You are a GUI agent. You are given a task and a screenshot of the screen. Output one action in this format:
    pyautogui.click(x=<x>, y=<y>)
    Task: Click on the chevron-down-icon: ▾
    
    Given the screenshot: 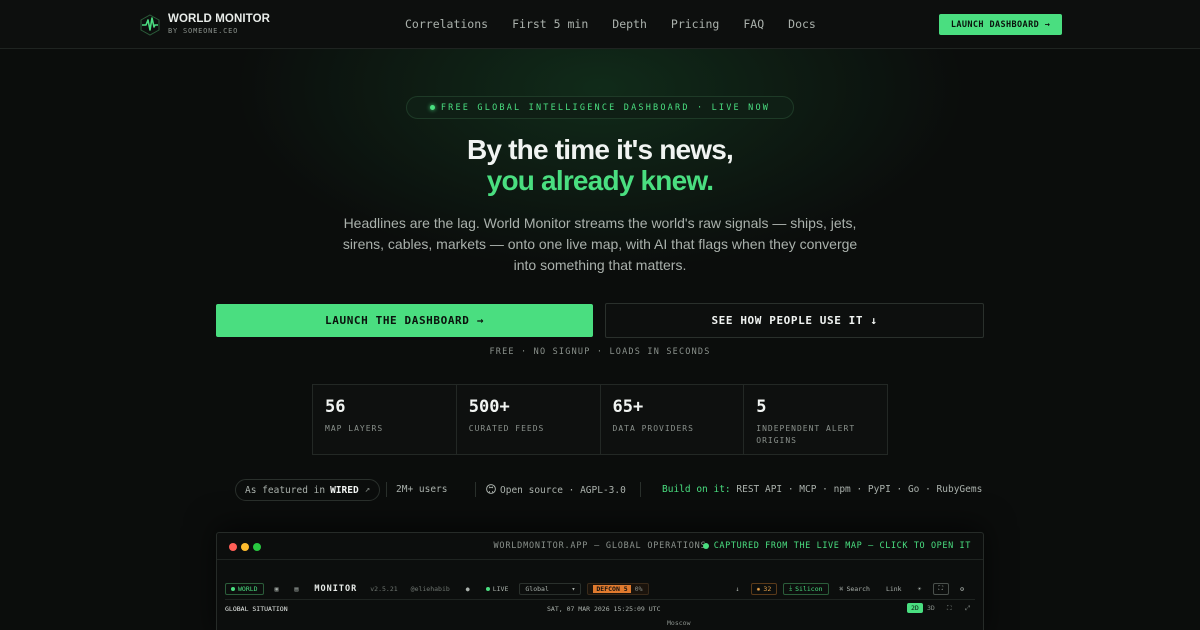 What is the action you would take?
    pyautogui.click(x=573, y=588)
    